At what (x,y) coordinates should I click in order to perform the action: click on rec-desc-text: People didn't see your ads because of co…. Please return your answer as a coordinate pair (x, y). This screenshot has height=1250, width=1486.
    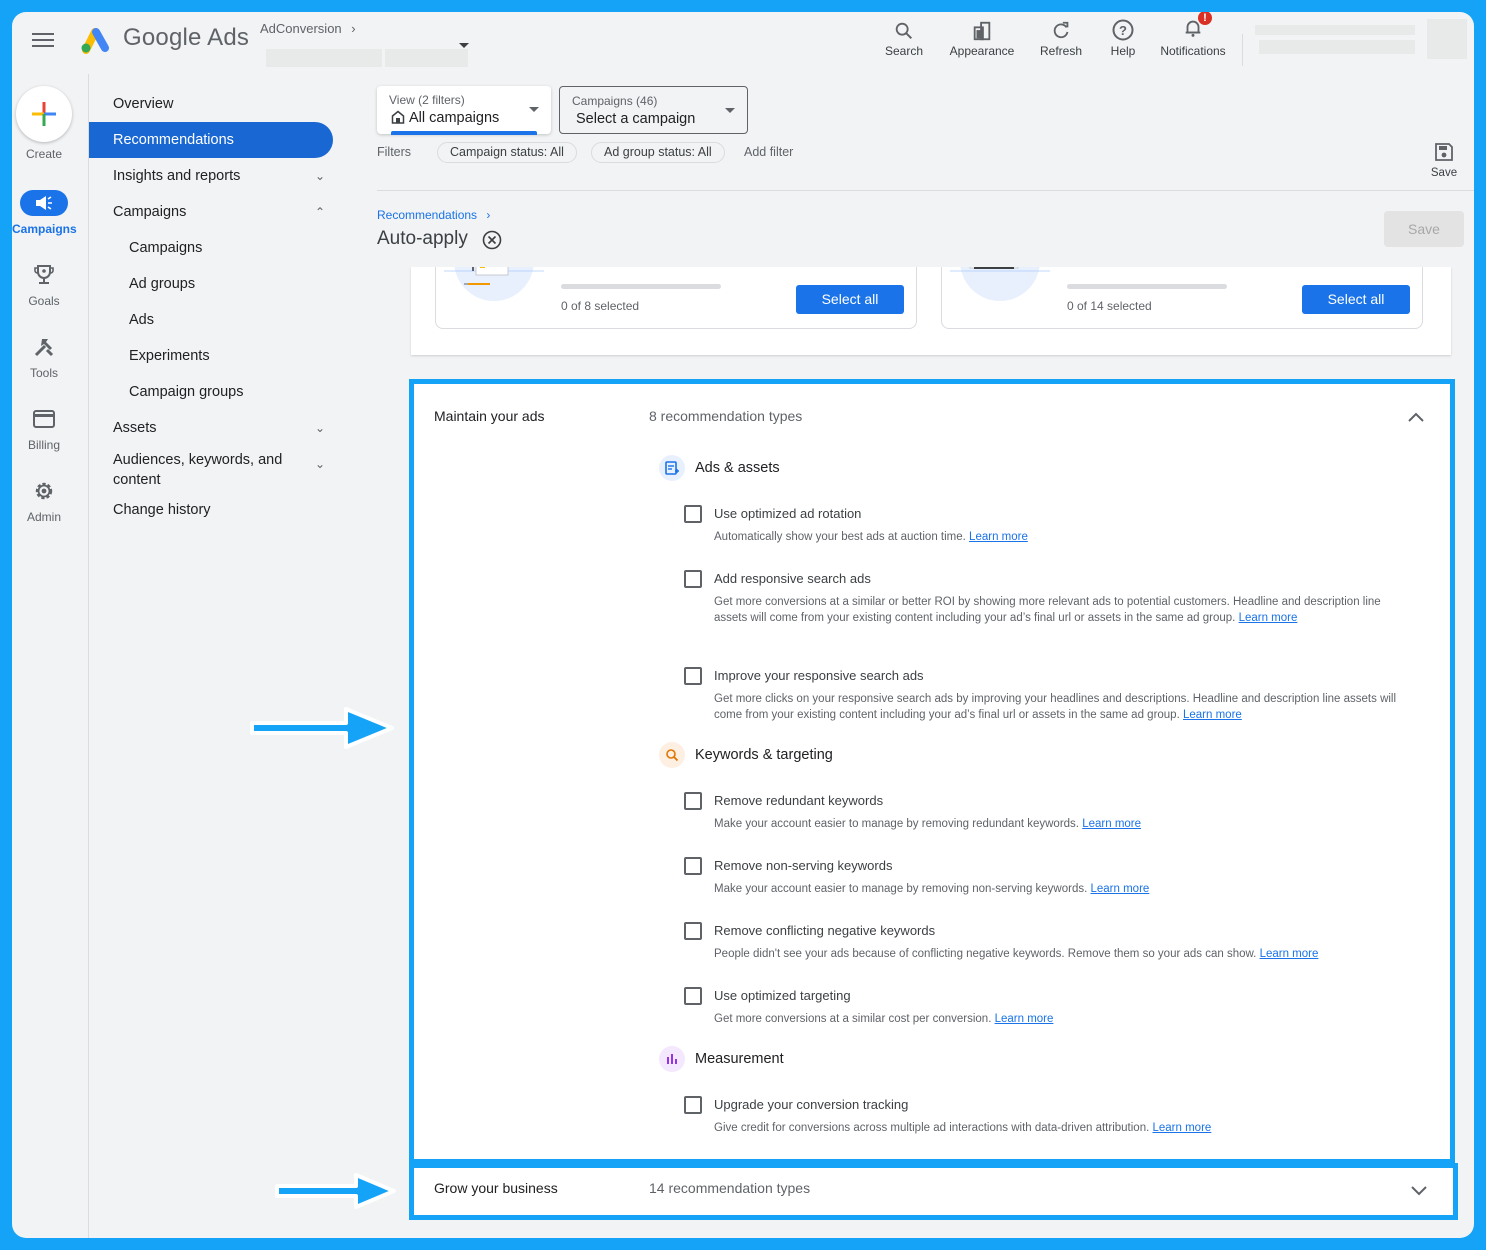
    Looking at the image, I should click on (985, 954).